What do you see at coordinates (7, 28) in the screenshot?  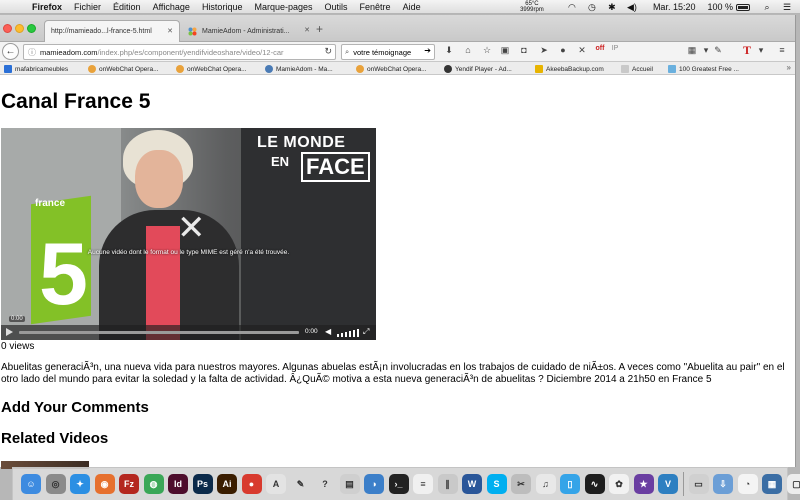 I see `close-window-button` at bounding box center [7, 28].